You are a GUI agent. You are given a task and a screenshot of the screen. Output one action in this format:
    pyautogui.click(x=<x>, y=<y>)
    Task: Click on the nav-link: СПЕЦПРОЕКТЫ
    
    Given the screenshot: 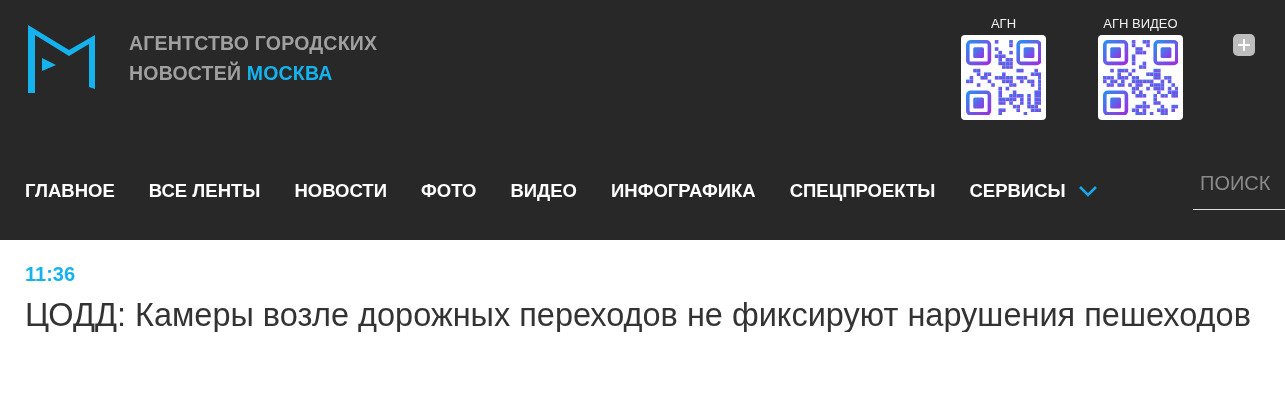 What is the action you would take?
    pyautogui.click(x=862, y=191)
    